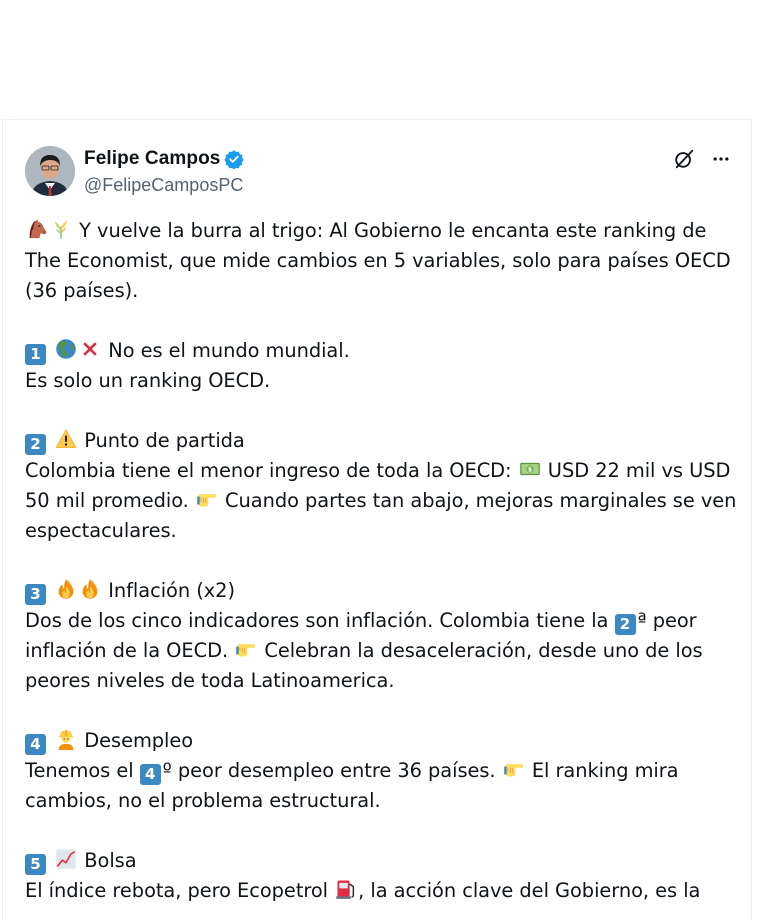  Describe the element at coordinates (152, 159) in the screenshot. I see `author-name: Felipe Campos` at that location.